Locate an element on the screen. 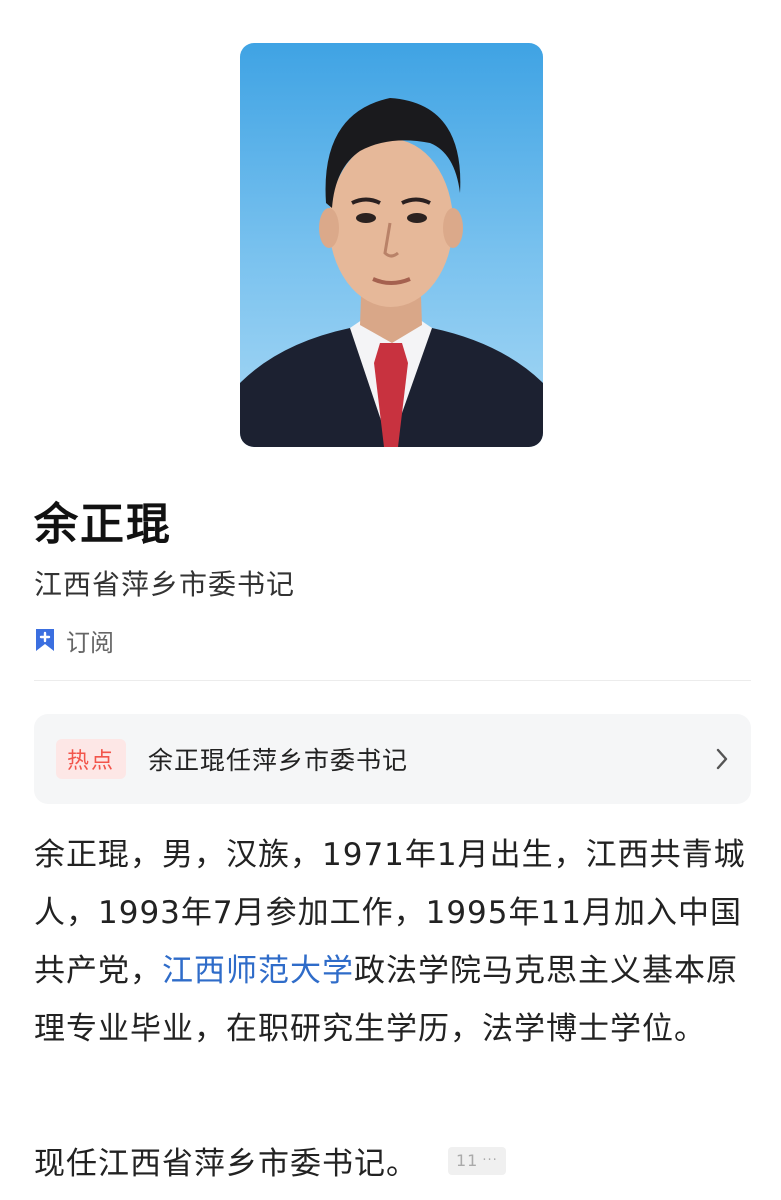 The image size is (781, 1200). reference-chip: 11 ··· is located at coordinates (477, 1160).